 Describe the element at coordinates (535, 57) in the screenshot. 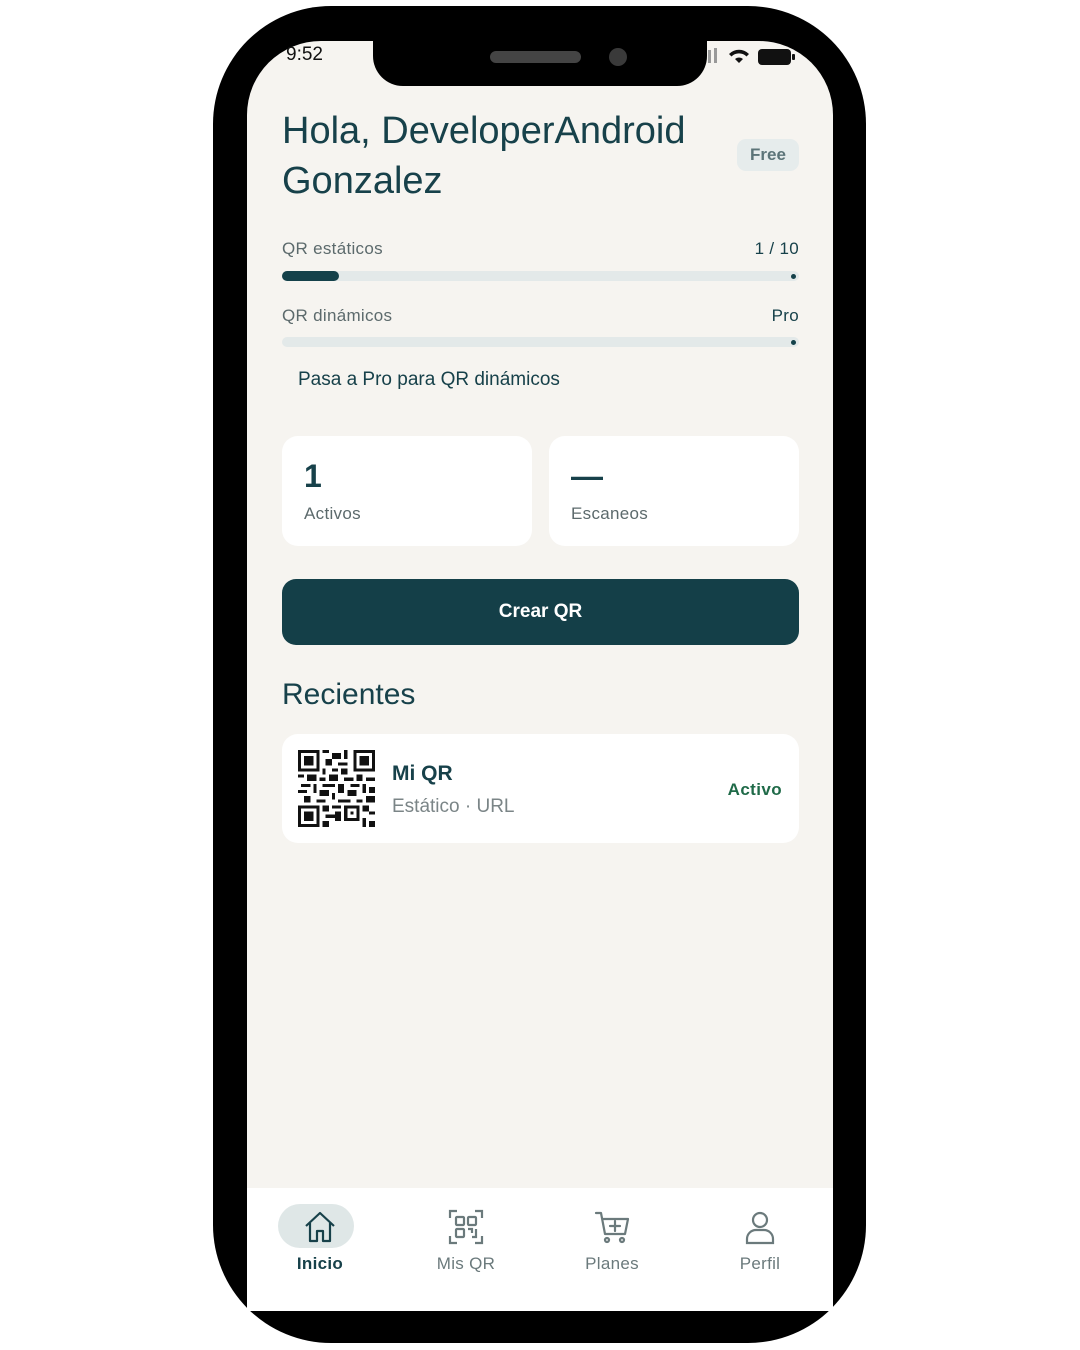

I see `speaker` at that location.